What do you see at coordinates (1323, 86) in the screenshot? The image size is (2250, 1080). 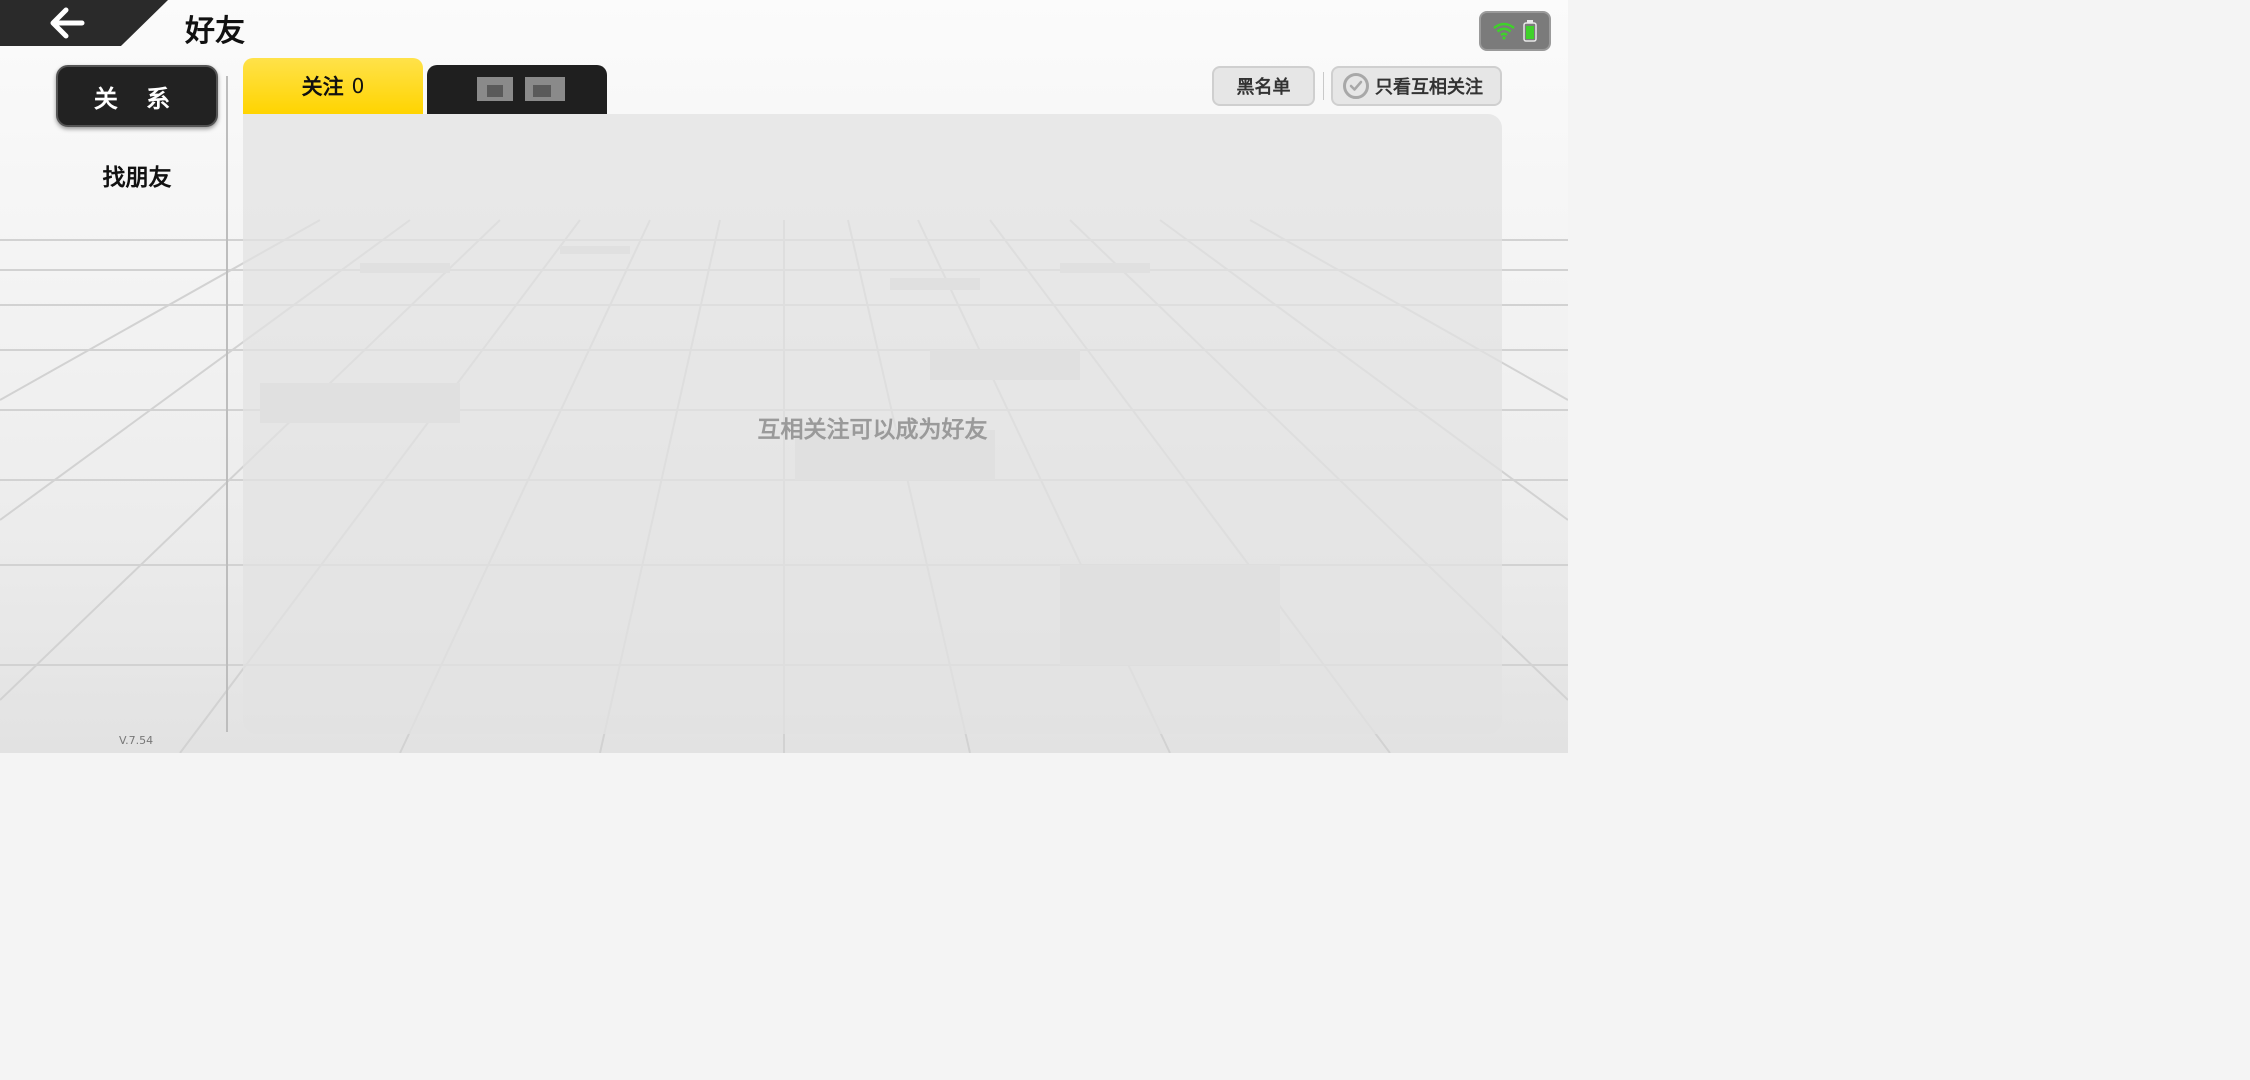 I see `toolbar-separator` at bounding box center [1323, 86].